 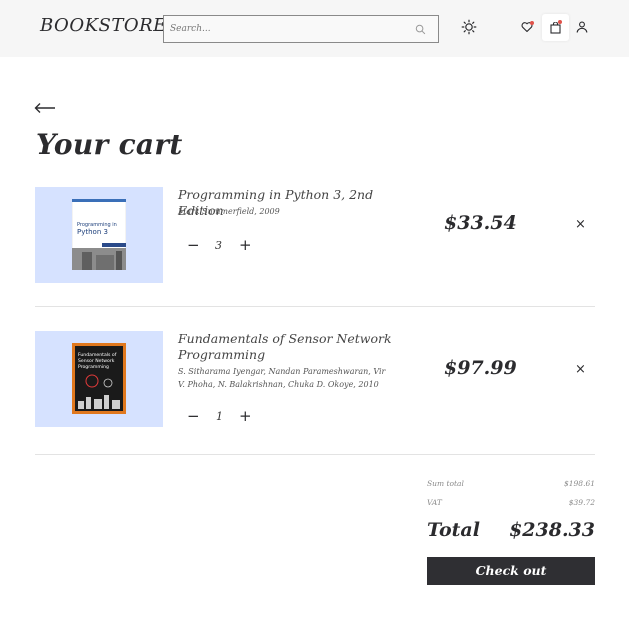 What do you see at coordinates (552, 530) in the screenshot?
I see `total-value: $238.33` at bounding box center [552, 530].